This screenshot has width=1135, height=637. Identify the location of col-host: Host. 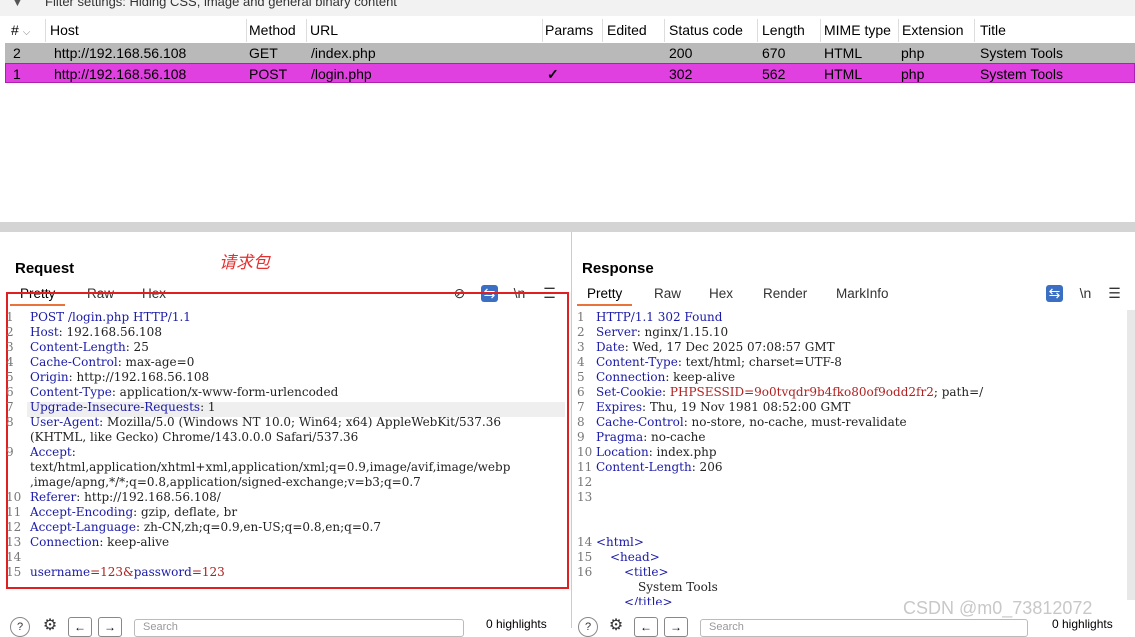
(148, 30).